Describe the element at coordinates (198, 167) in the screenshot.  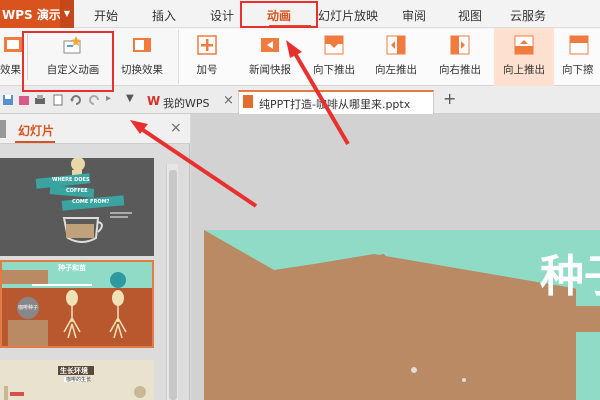
I see `annotation-arrow-to-ribbon` at that location.